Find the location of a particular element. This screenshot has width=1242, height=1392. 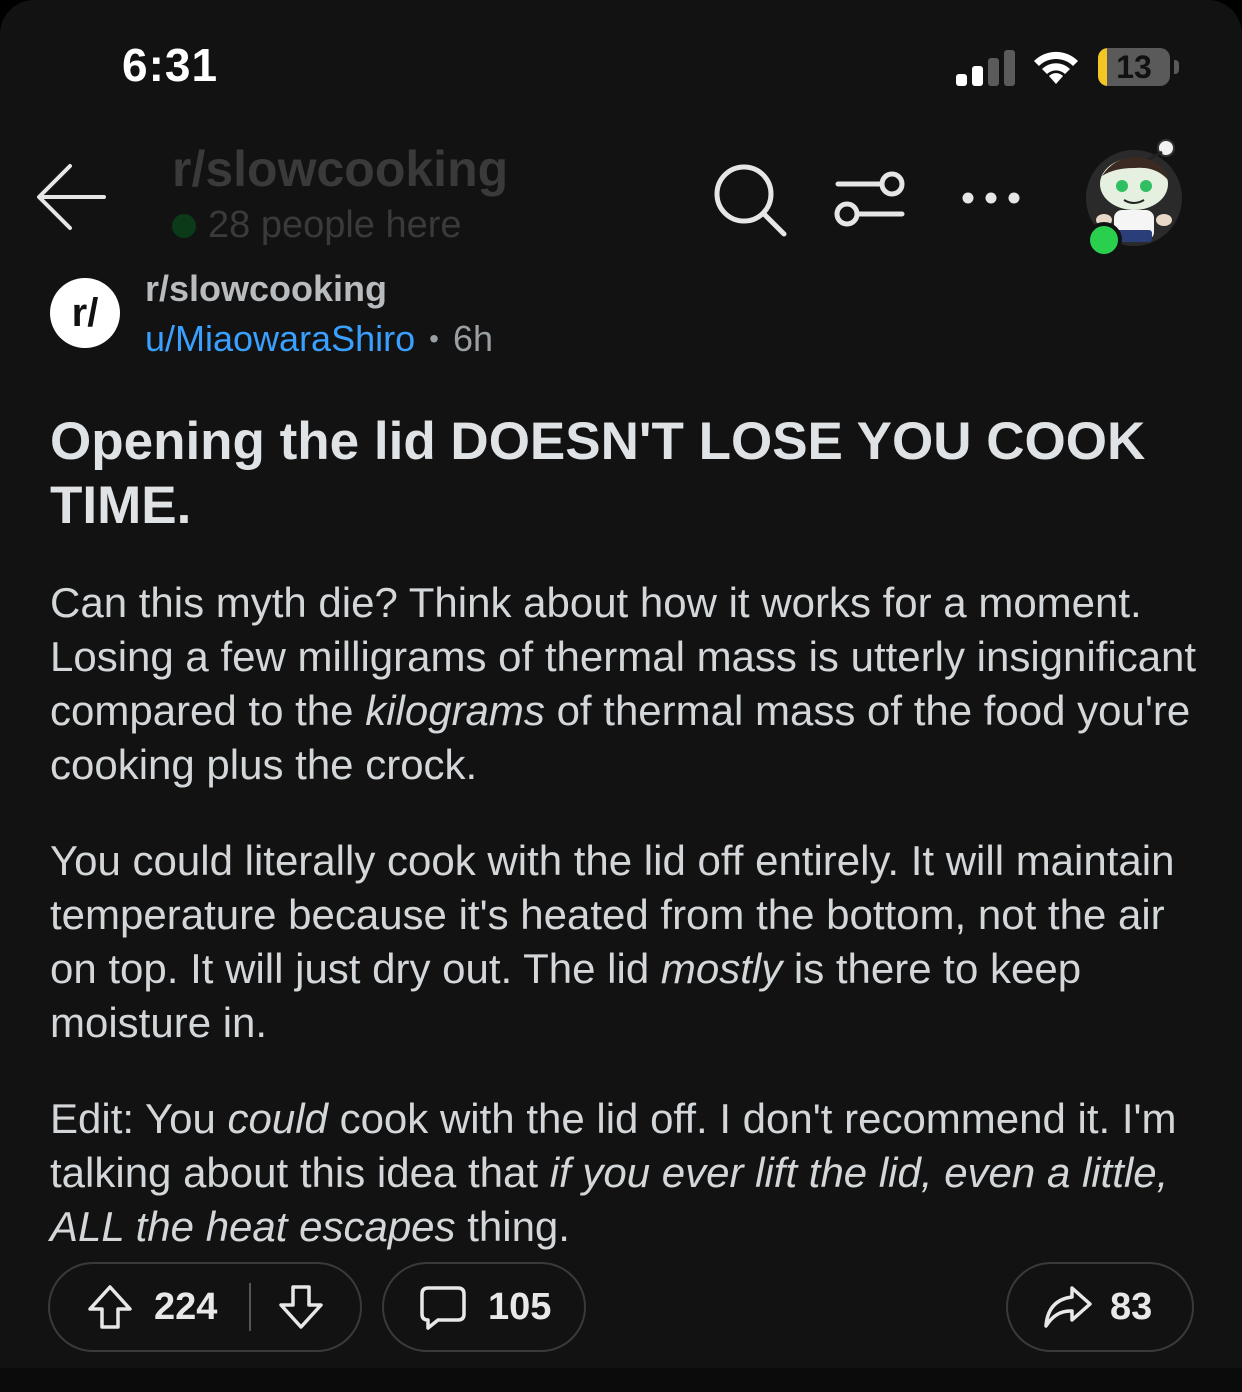

comments-button: 105 is located at coordinates (484, 1307).